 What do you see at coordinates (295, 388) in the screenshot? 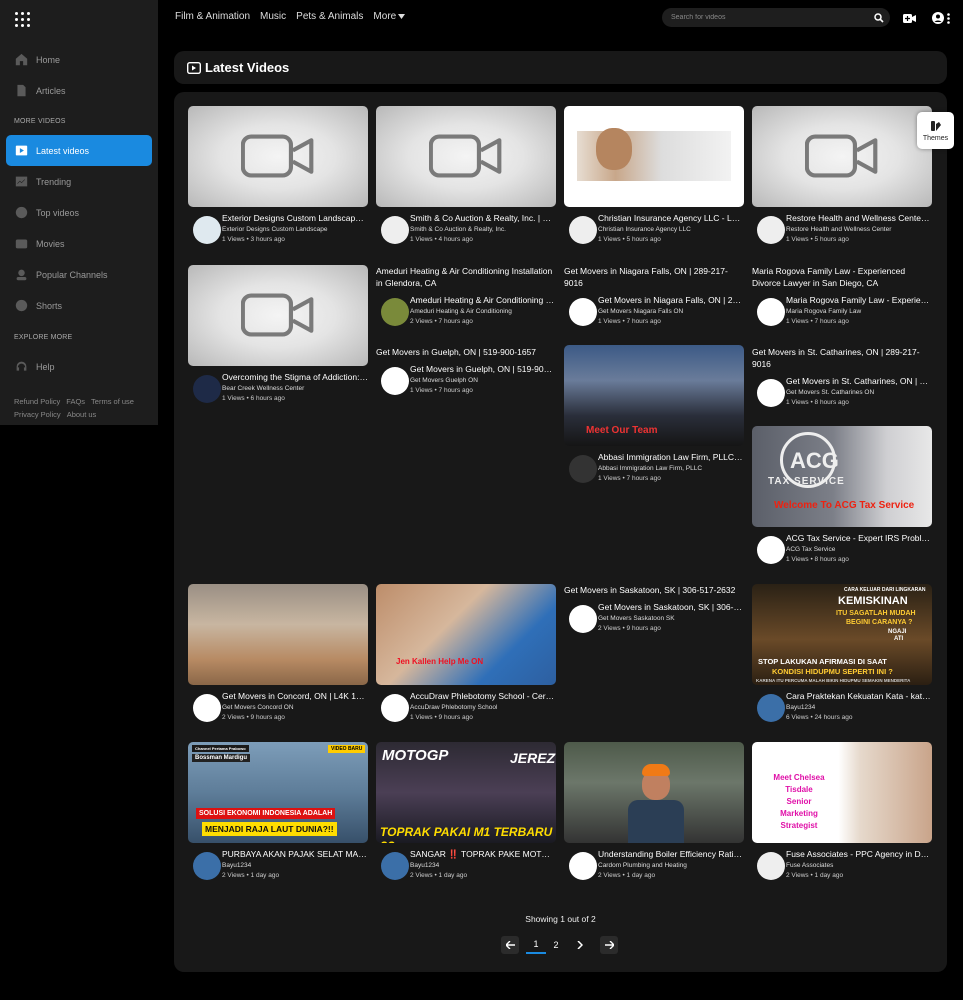
I see `channel-name: Bear Creek Wellness Center` at bounding box center [295, 388].